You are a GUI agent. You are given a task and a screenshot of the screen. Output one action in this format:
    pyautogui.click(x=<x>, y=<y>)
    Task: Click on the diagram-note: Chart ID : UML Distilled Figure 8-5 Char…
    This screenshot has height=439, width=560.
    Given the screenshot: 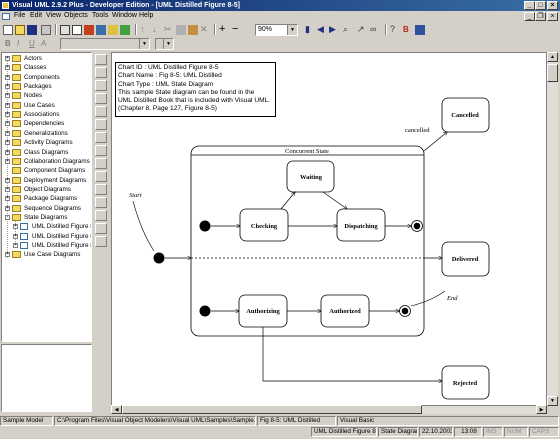 What is the action you would take?
    pyautogui.click(x=195, y=89)
    